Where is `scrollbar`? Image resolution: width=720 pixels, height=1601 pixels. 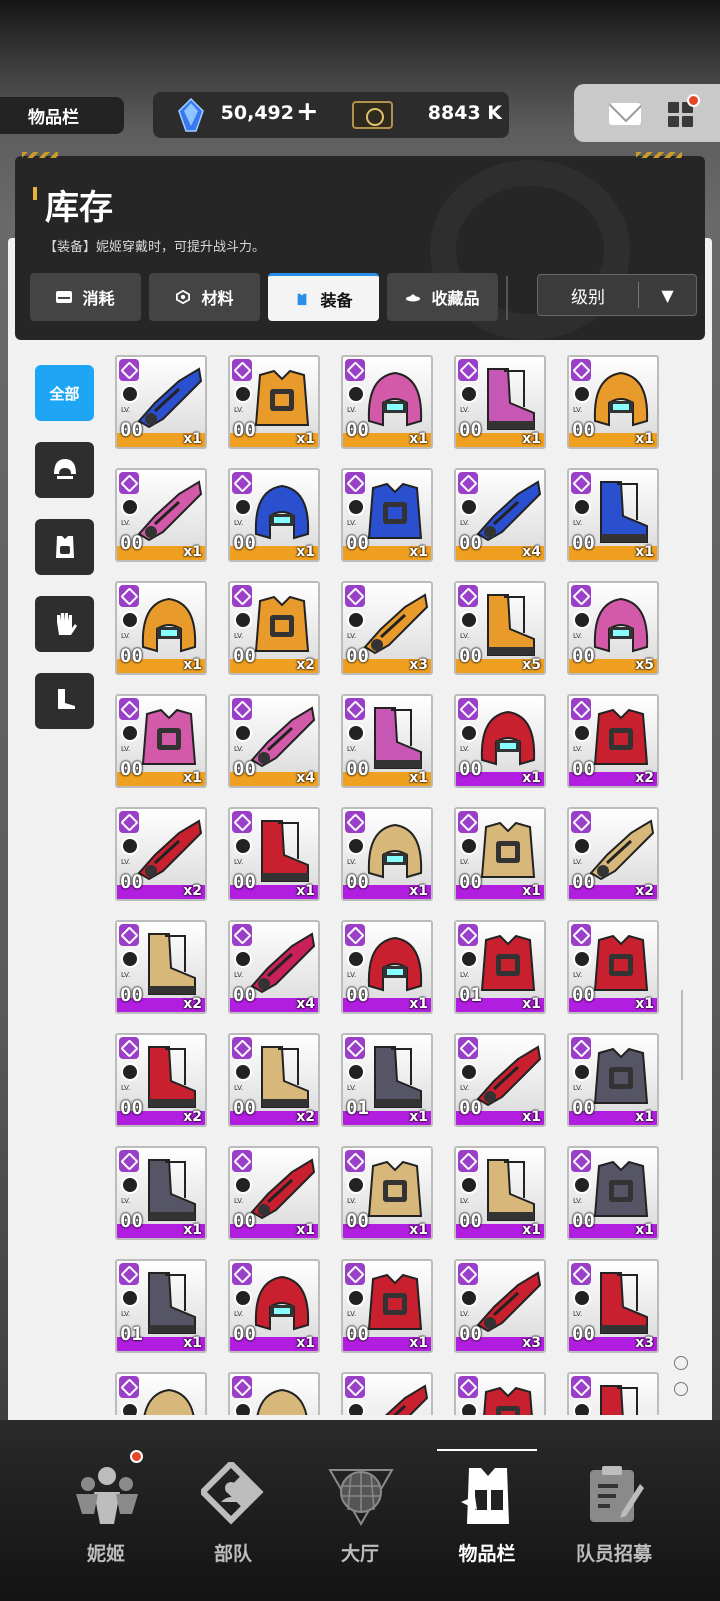
scrollbar is located at coordinates (682, 1035).